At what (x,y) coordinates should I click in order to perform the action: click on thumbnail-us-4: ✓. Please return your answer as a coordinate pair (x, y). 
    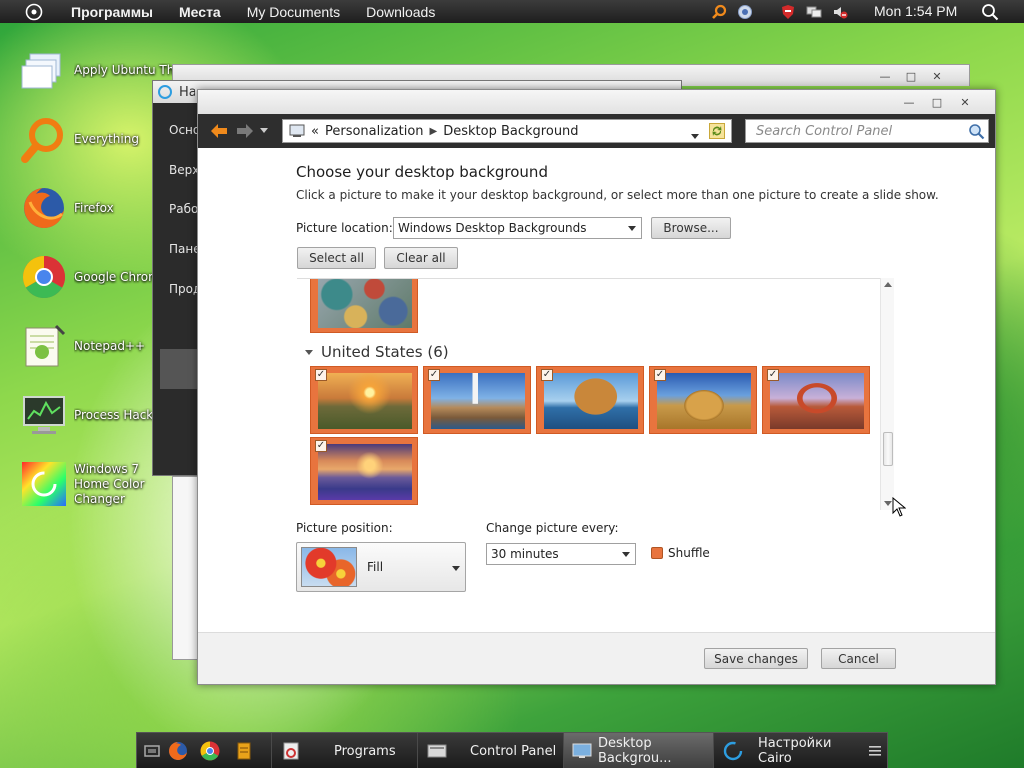
    Looking at the image, I should click on (703, 400).